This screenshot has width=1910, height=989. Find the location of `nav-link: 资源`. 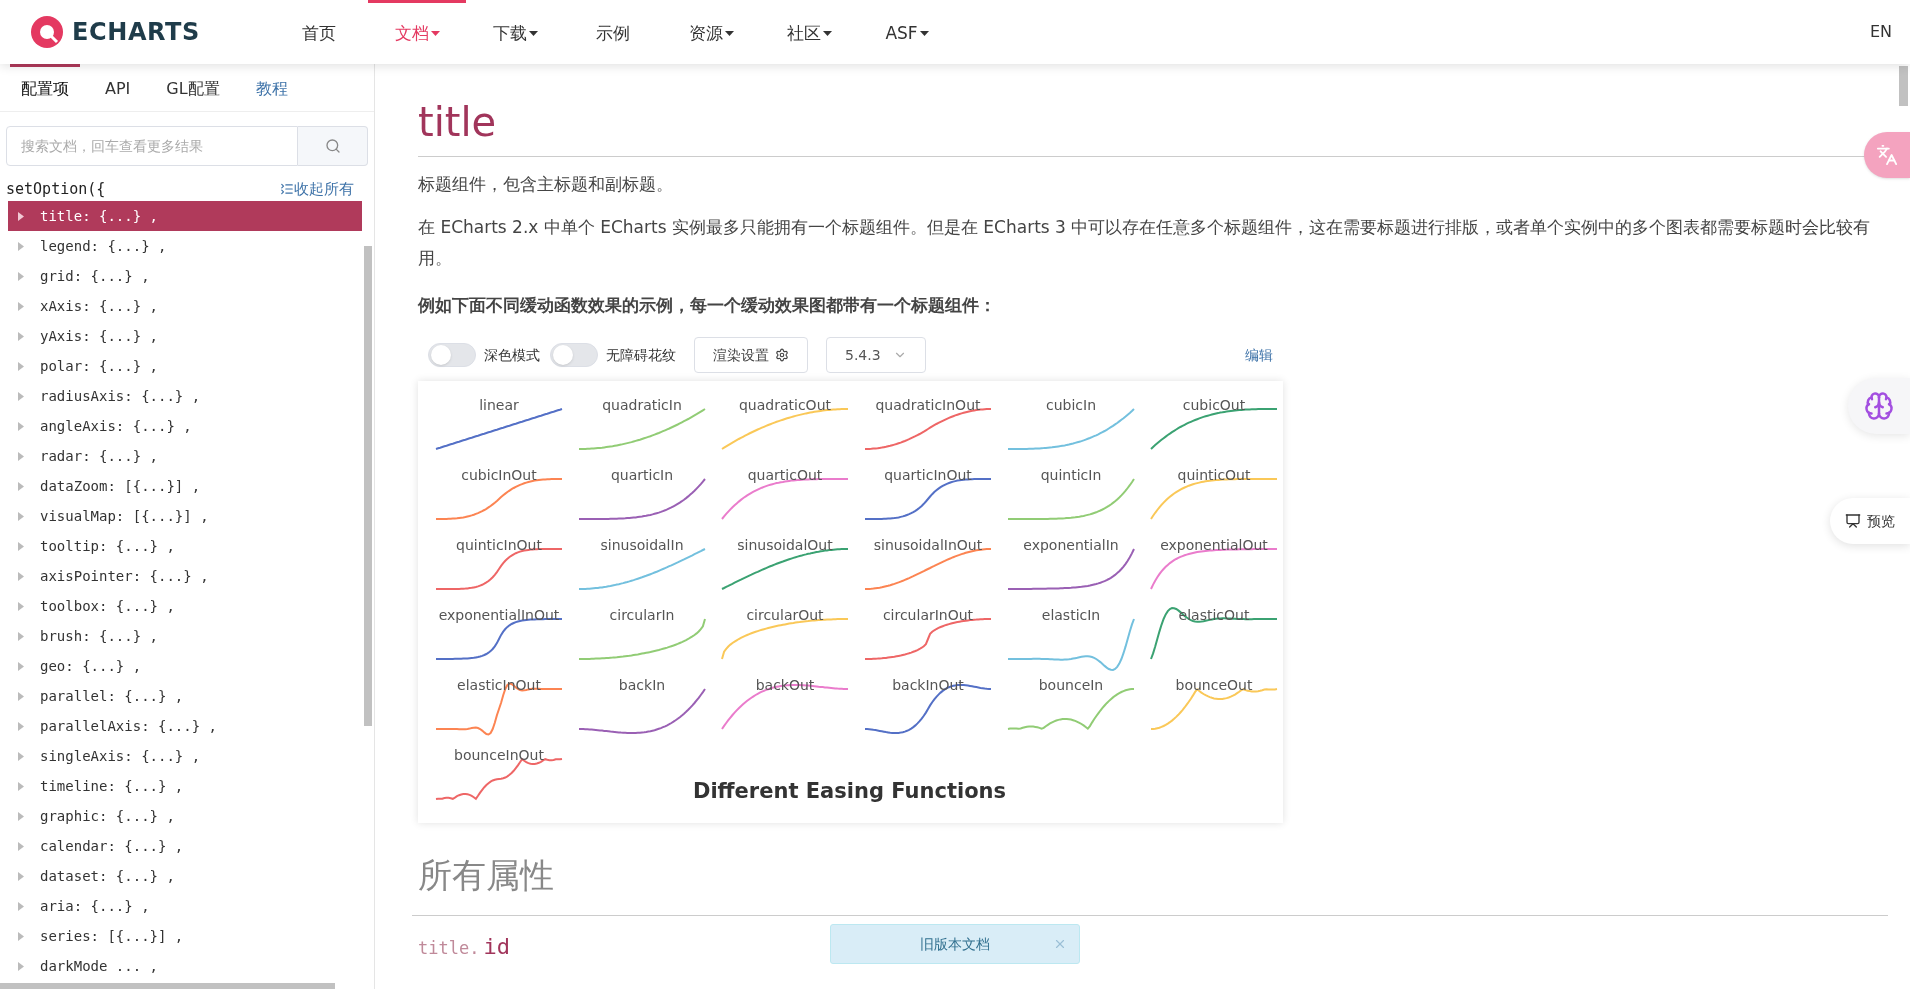

nav-link: 资源 is located at coordinates (711, 32).